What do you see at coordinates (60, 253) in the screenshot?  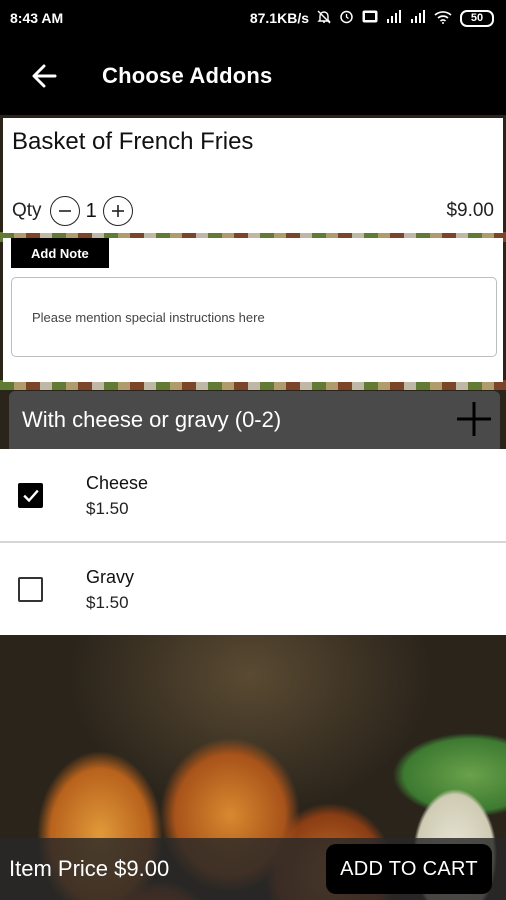 I see `add-note-tab: Add Note` at bounding box center [60, 253].